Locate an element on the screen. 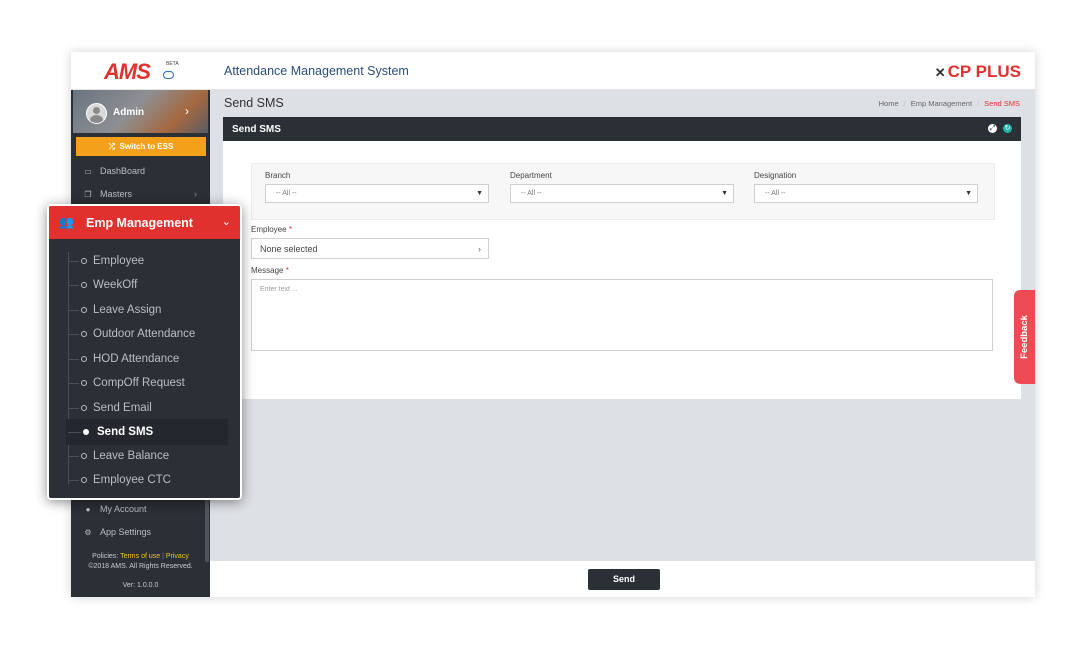 The image size is (1080, 651). logo-area: AMS BETA is located at coordinates (140, 71).